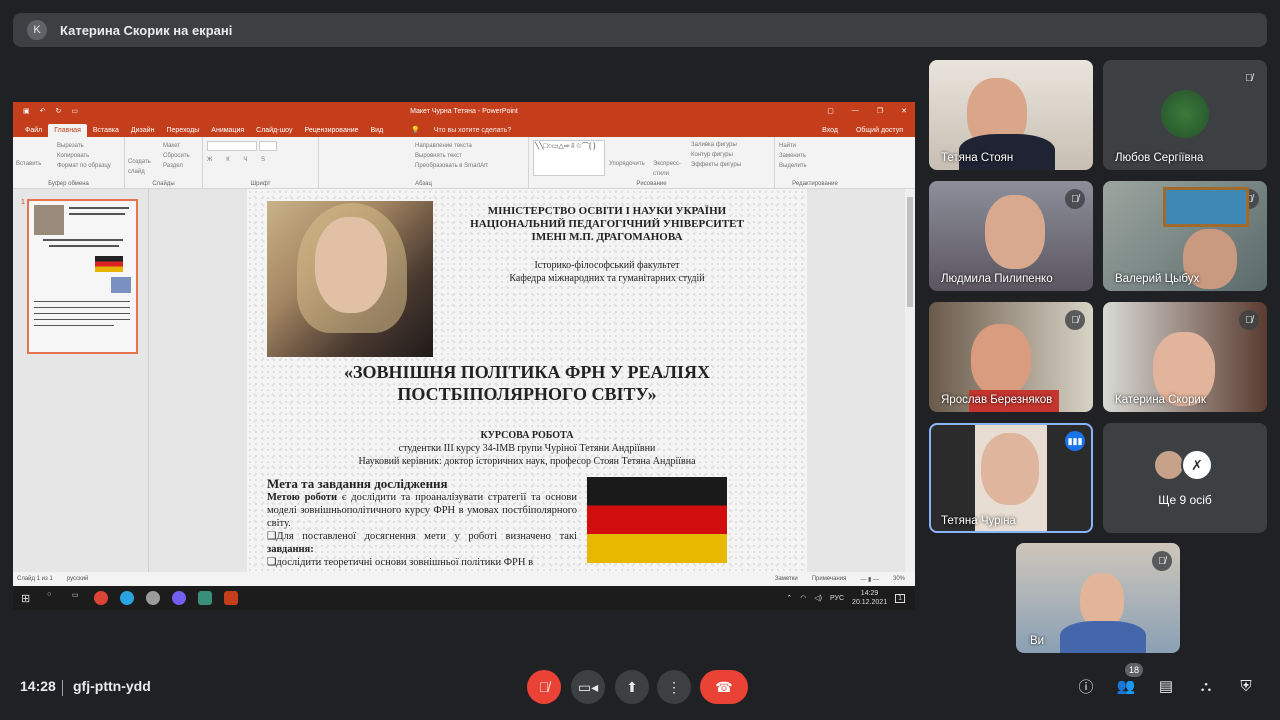 This screenshot has width=1280, height=720. Describe the element at coordinates (716, 145) in the screenshot. I see `shape-fill-button: Заливка фигуры` at that location.